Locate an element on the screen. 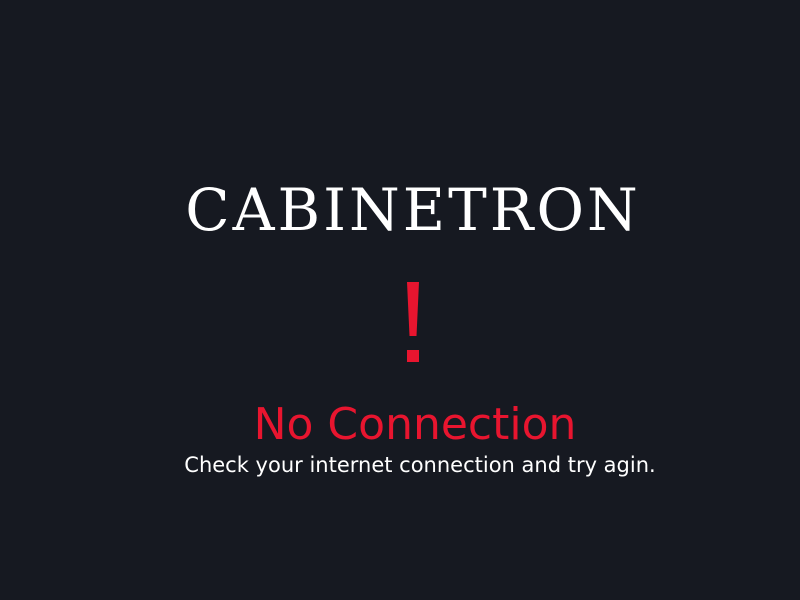 This screenshot has height=600, width=800. brand-logo: CABINETRON is located at coordinates (413, 210).